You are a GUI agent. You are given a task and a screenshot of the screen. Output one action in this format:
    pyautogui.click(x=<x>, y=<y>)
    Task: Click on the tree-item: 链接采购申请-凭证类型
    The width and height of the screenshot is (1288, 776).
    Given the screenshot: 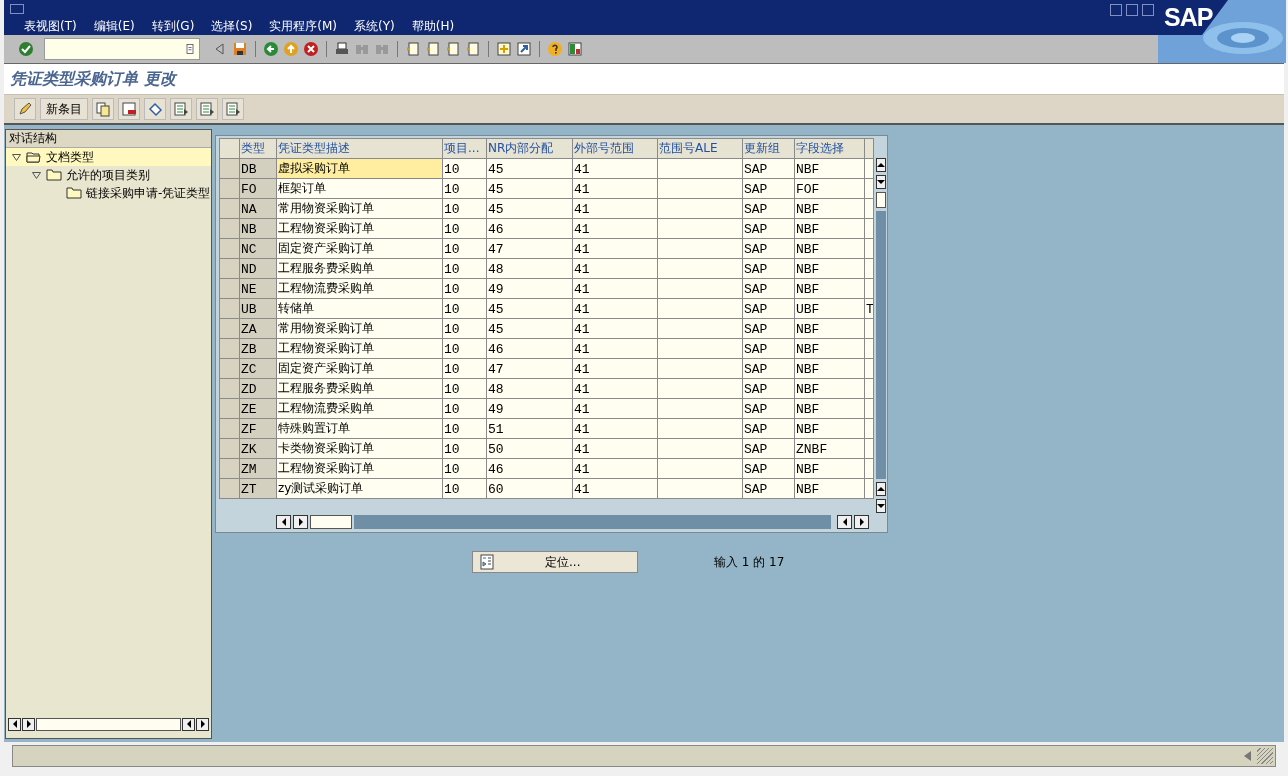 What is the action you would take?
    pyautogui.click(x=108, y=193)
    